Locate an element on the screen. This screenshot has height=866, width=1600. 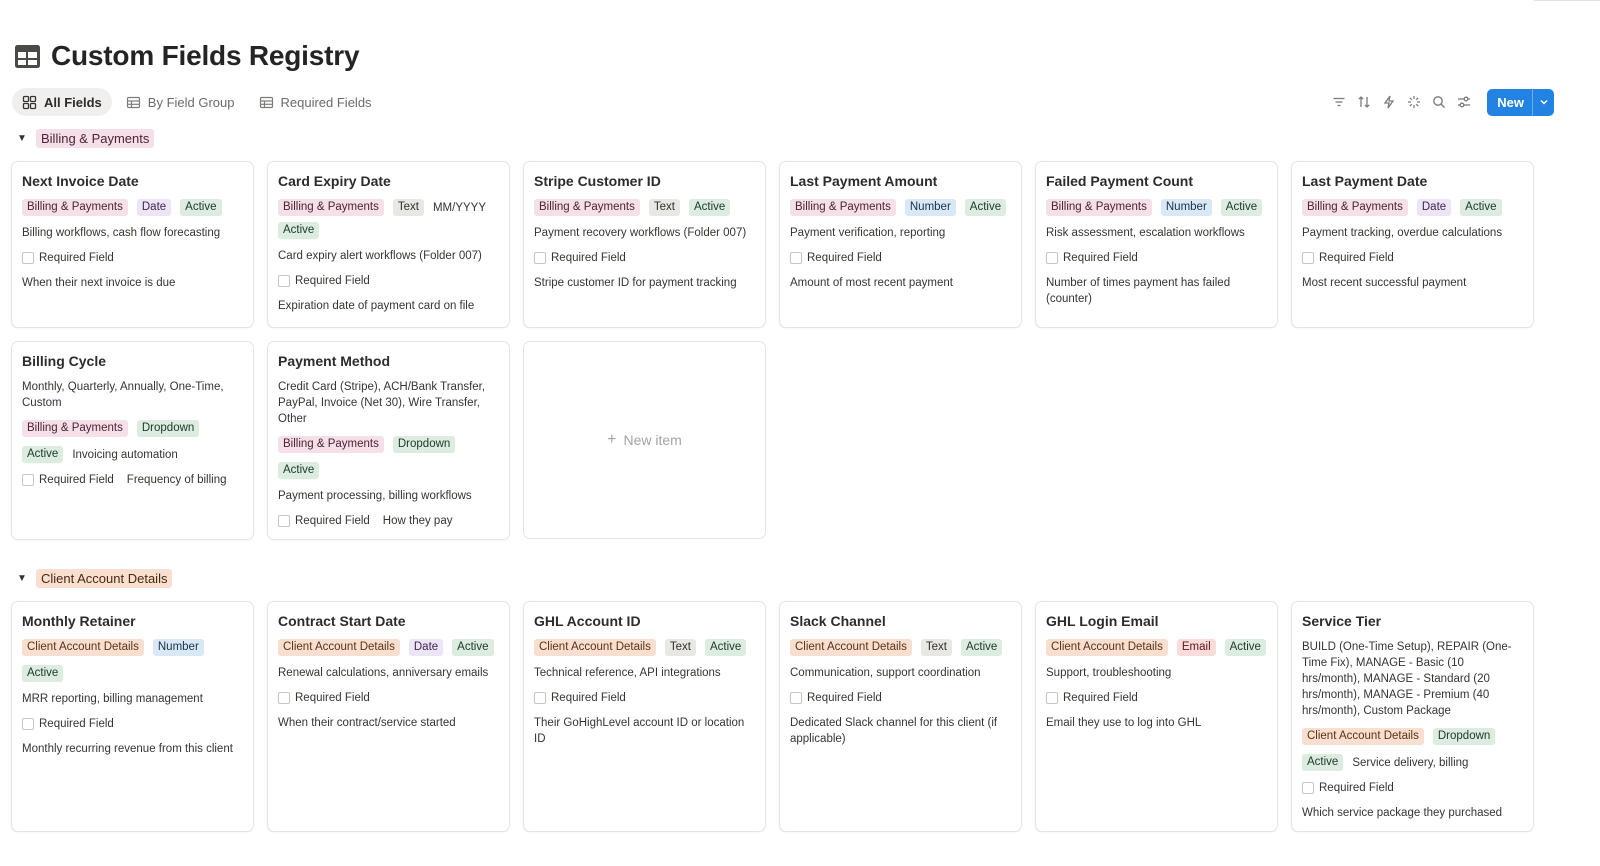
sparkle-icon is located at coordinates (1414, 102).